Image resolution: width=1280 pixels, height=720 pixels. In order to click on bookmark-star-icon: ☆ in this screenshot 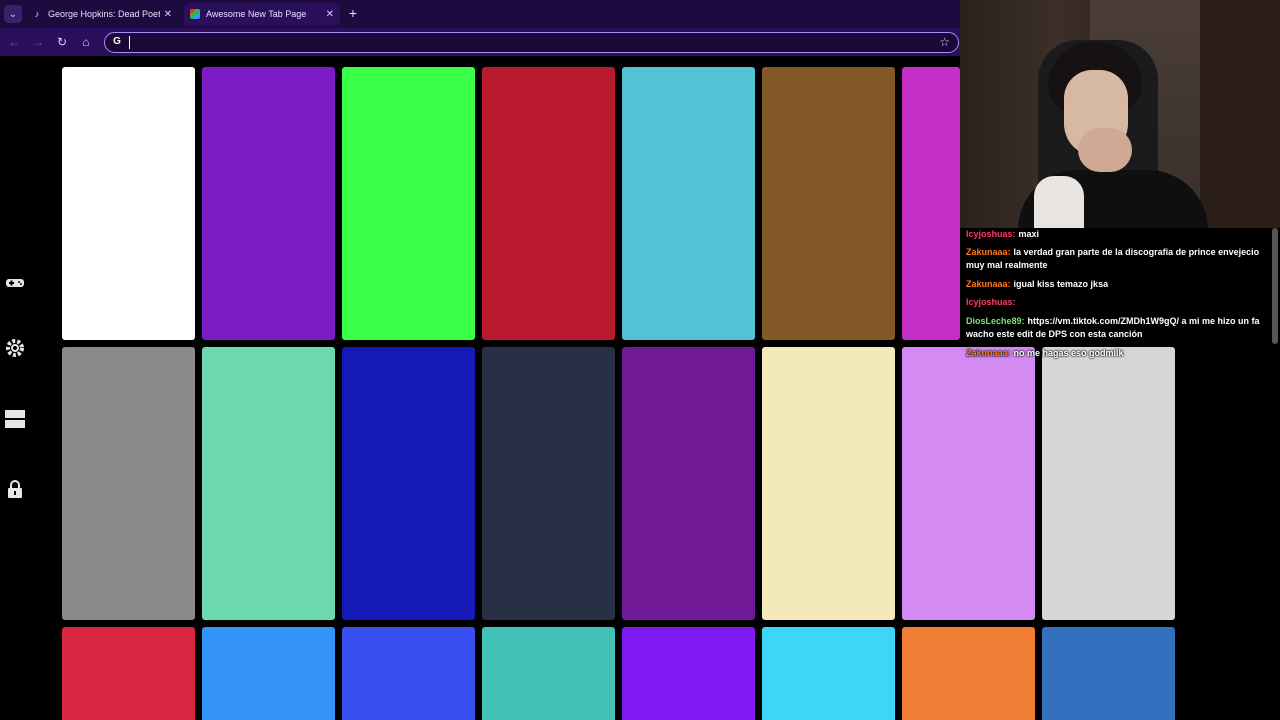, I will do `click(944, 42)`.